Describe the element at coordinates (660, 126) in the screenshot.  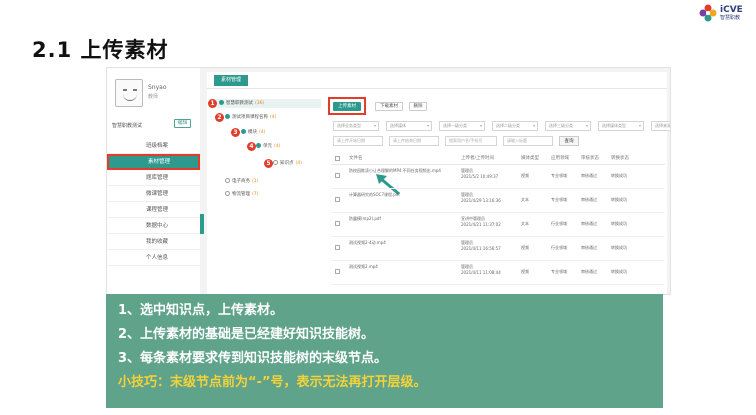
I see `source-select: 选择来源▾` at that location.